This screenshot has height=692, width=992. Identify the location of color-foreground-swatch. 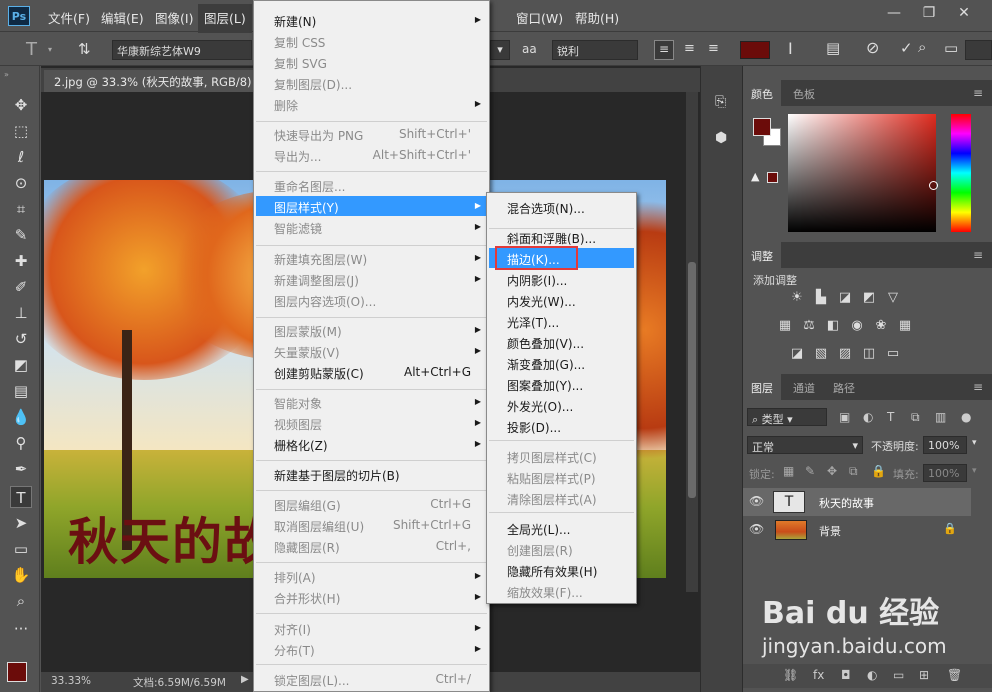
(762, 127).